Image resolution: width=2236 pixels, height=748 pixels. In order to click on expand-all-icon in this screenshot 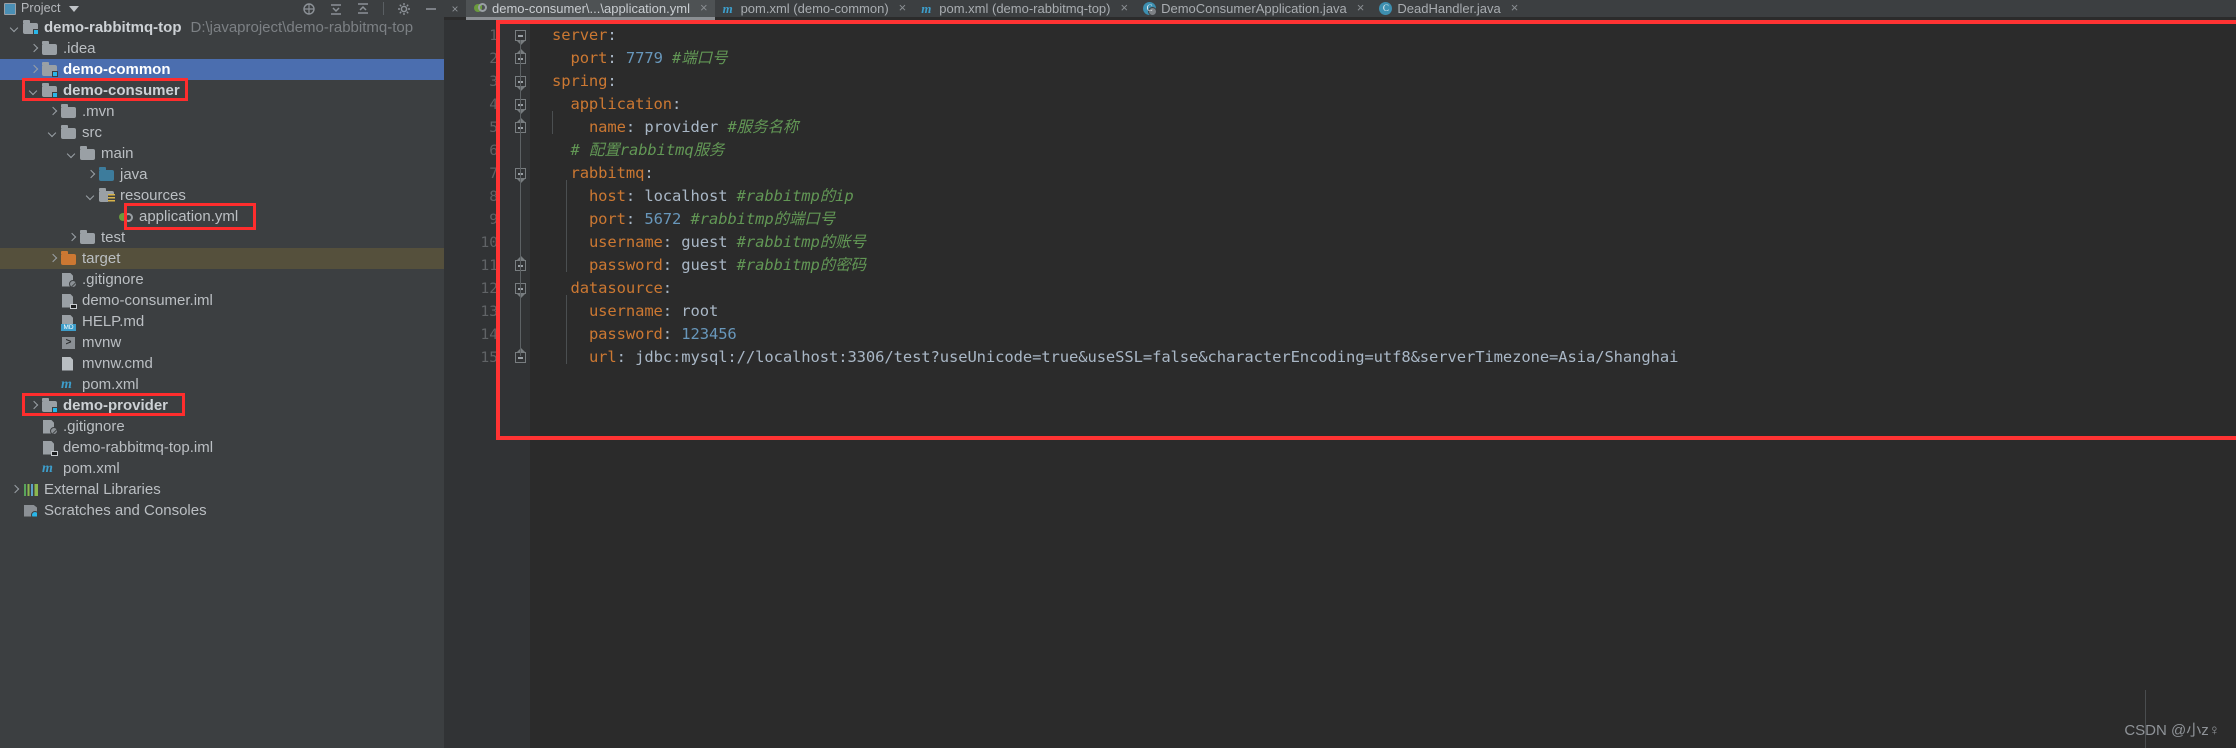, I will do `click(363, 9)`.